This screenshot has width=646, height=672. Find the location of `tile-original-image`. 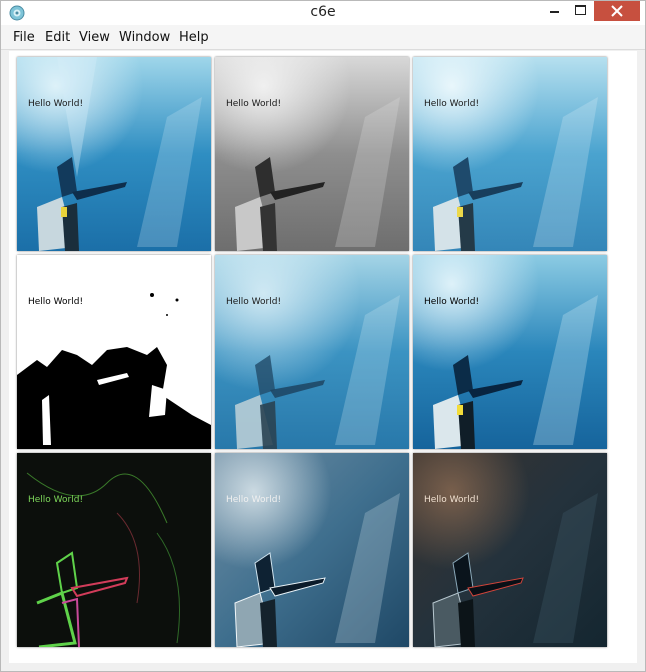

tile-original-image is located at coordinates (114, 154).